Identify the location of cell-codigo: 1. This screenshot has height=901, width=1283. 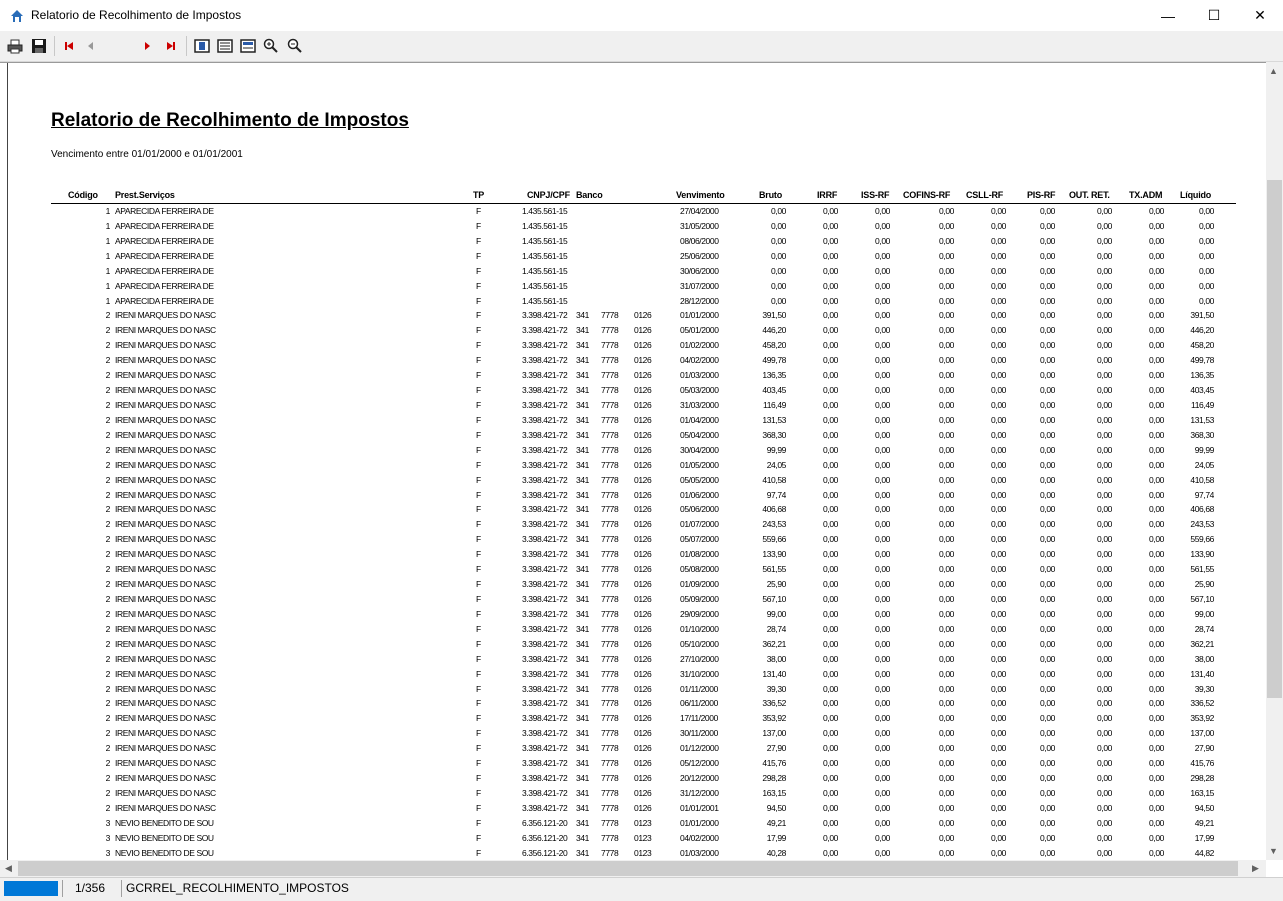
(107, 211).